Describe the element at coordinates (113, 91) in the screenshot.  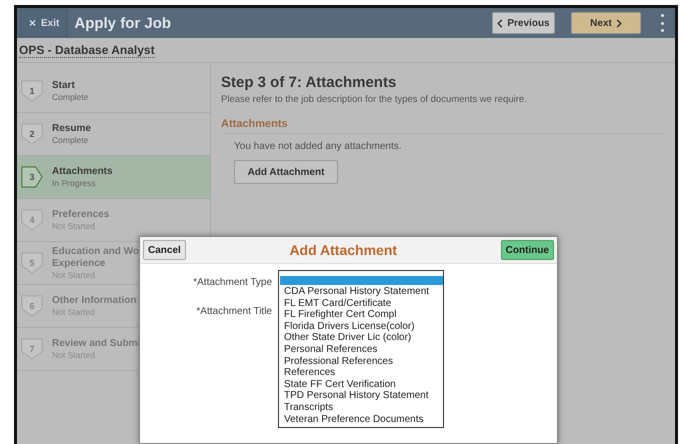
I see `step-item: 1 Start Complete` at that location.